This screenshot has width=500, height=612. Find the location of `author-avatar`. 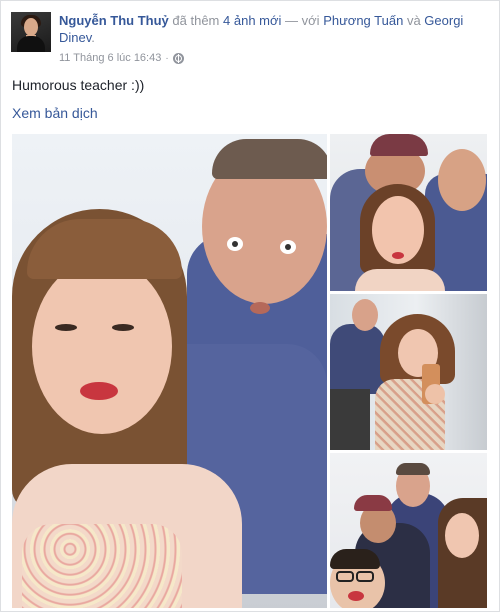

author-avatar is located at coordinates (31, 32).